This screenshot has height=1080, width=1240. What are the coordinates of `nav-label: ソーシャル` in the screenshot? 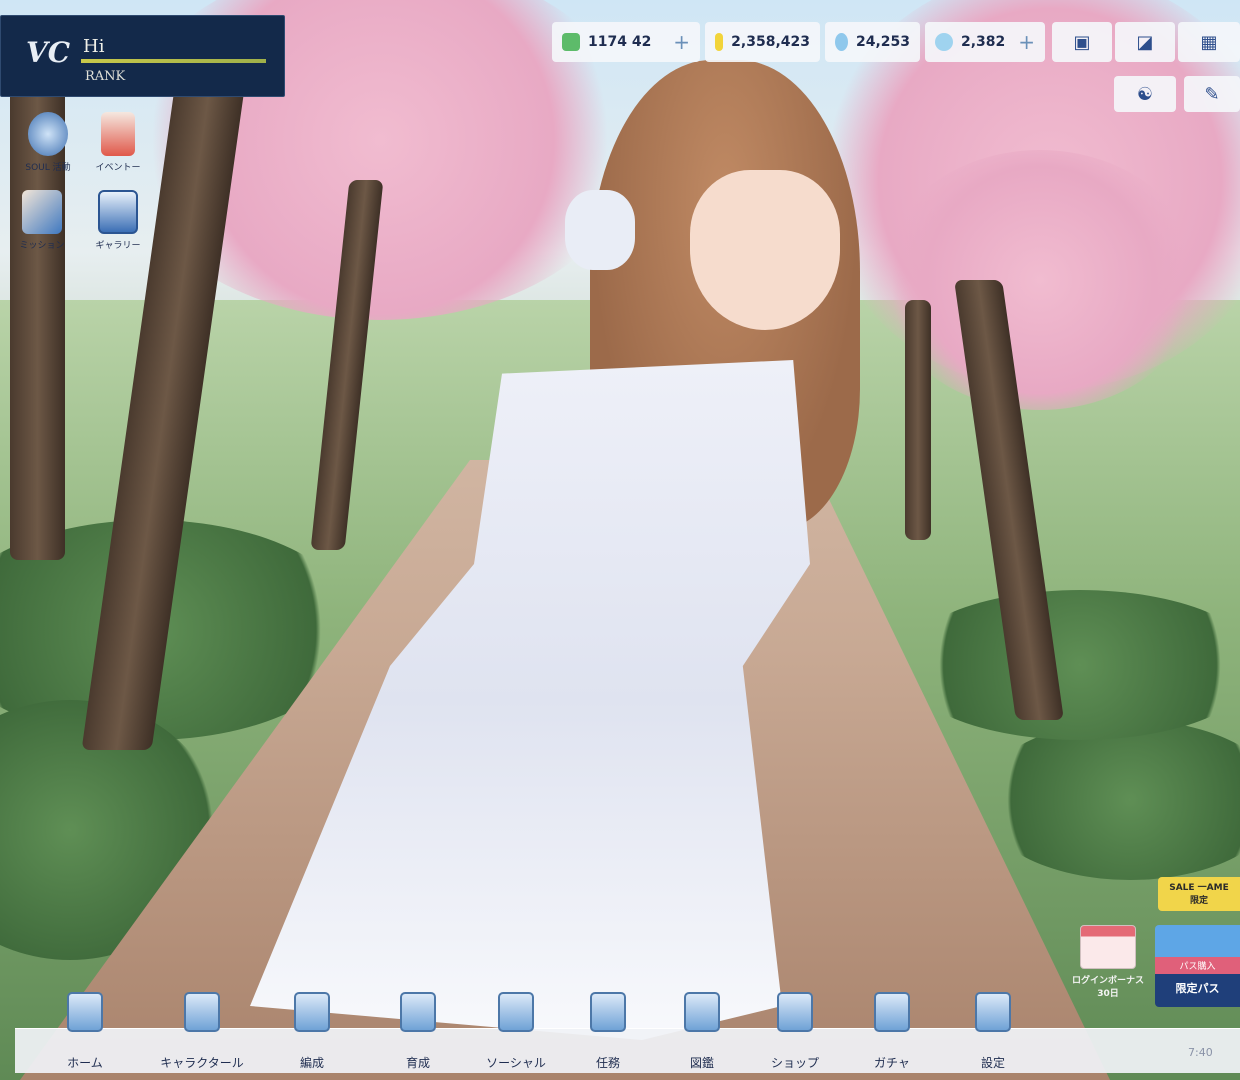 It's located at (516, 1063).